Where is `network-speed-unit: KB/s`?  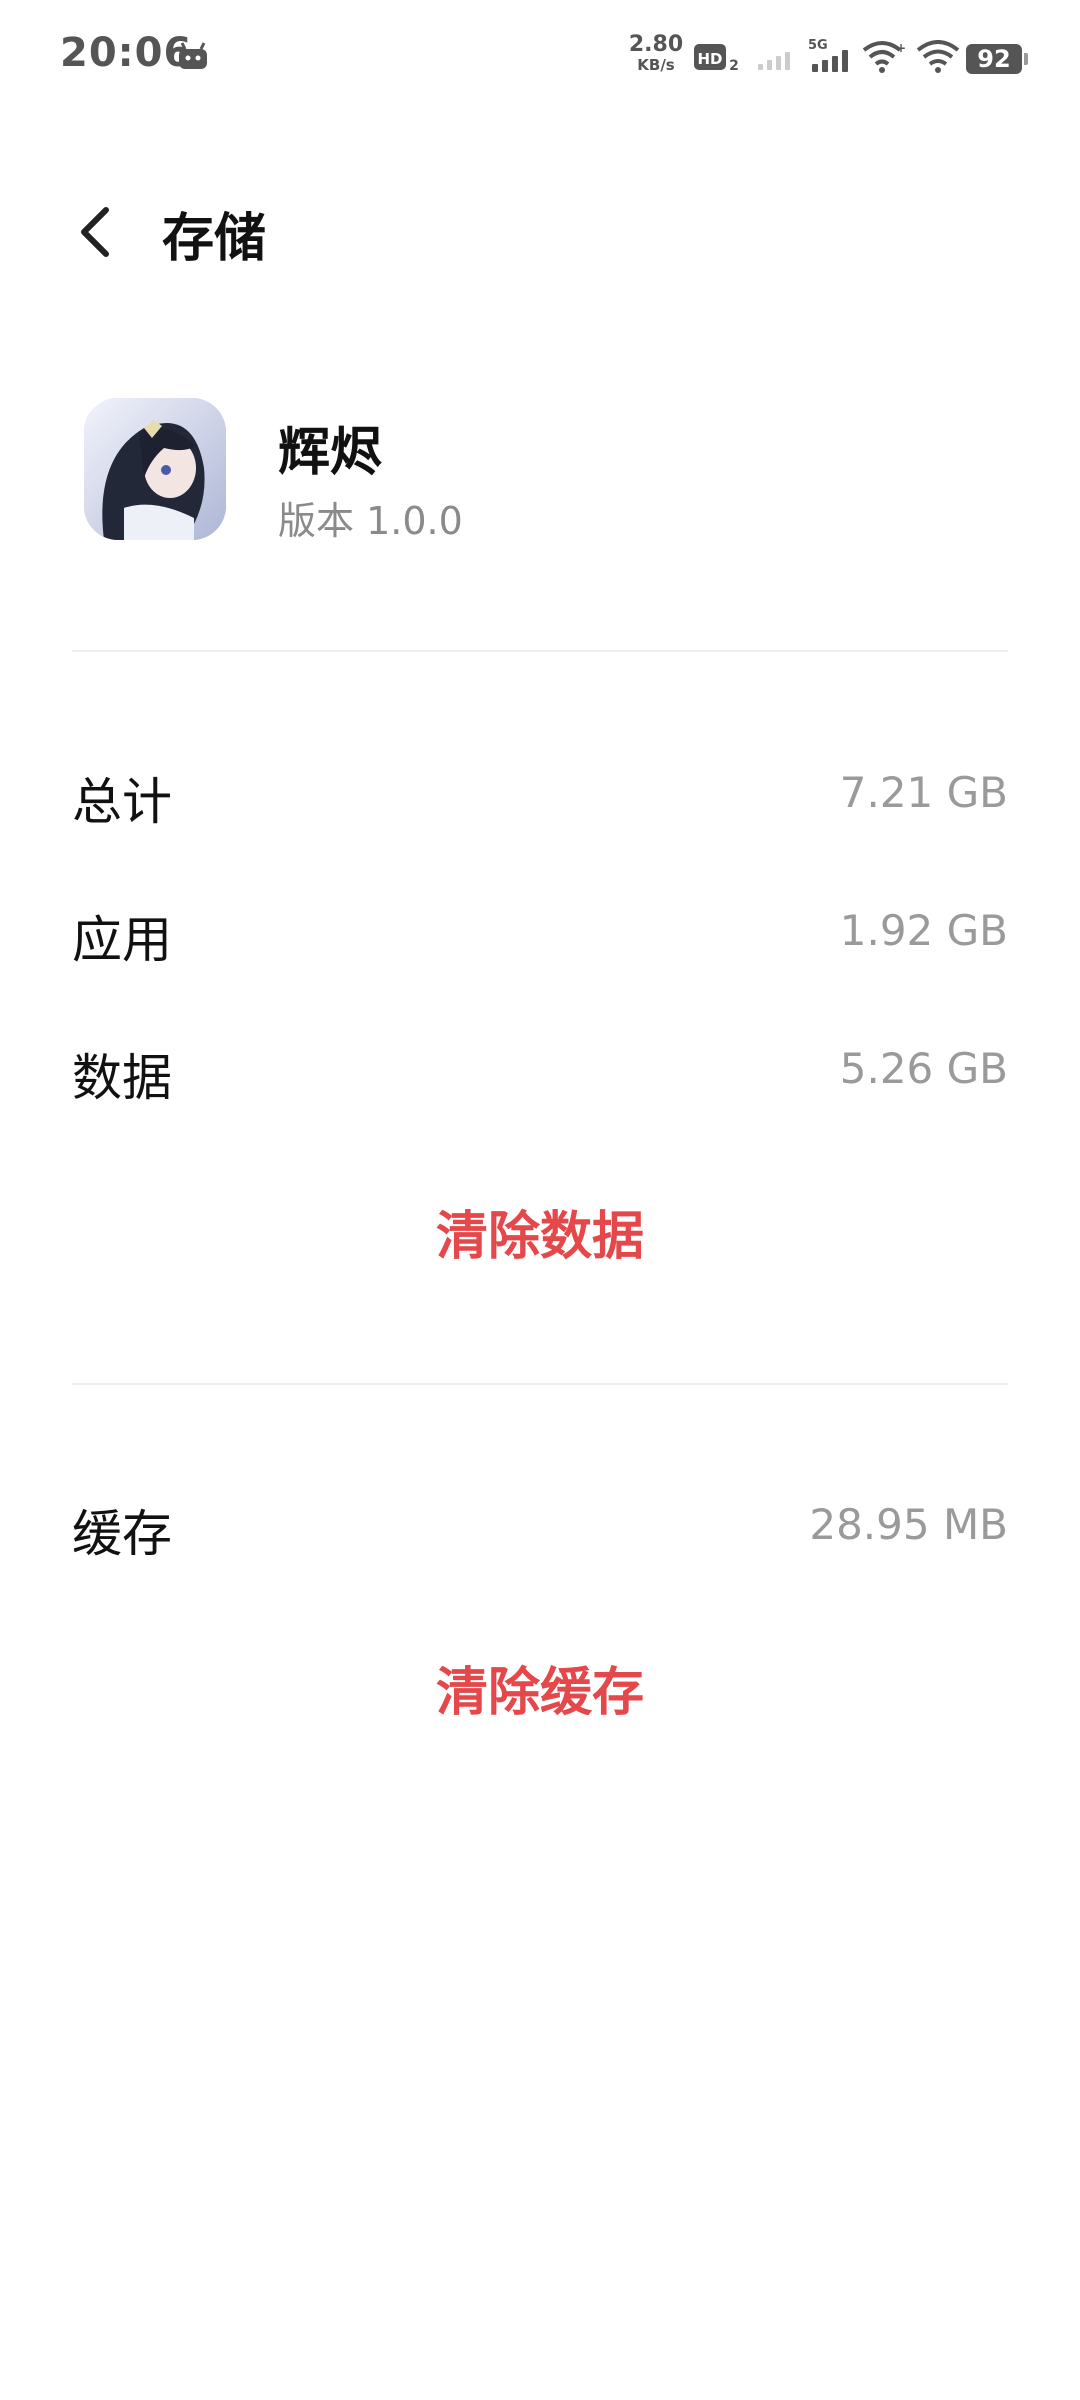
network-speed-unit: KB/s is located at coordinates (656, 65).